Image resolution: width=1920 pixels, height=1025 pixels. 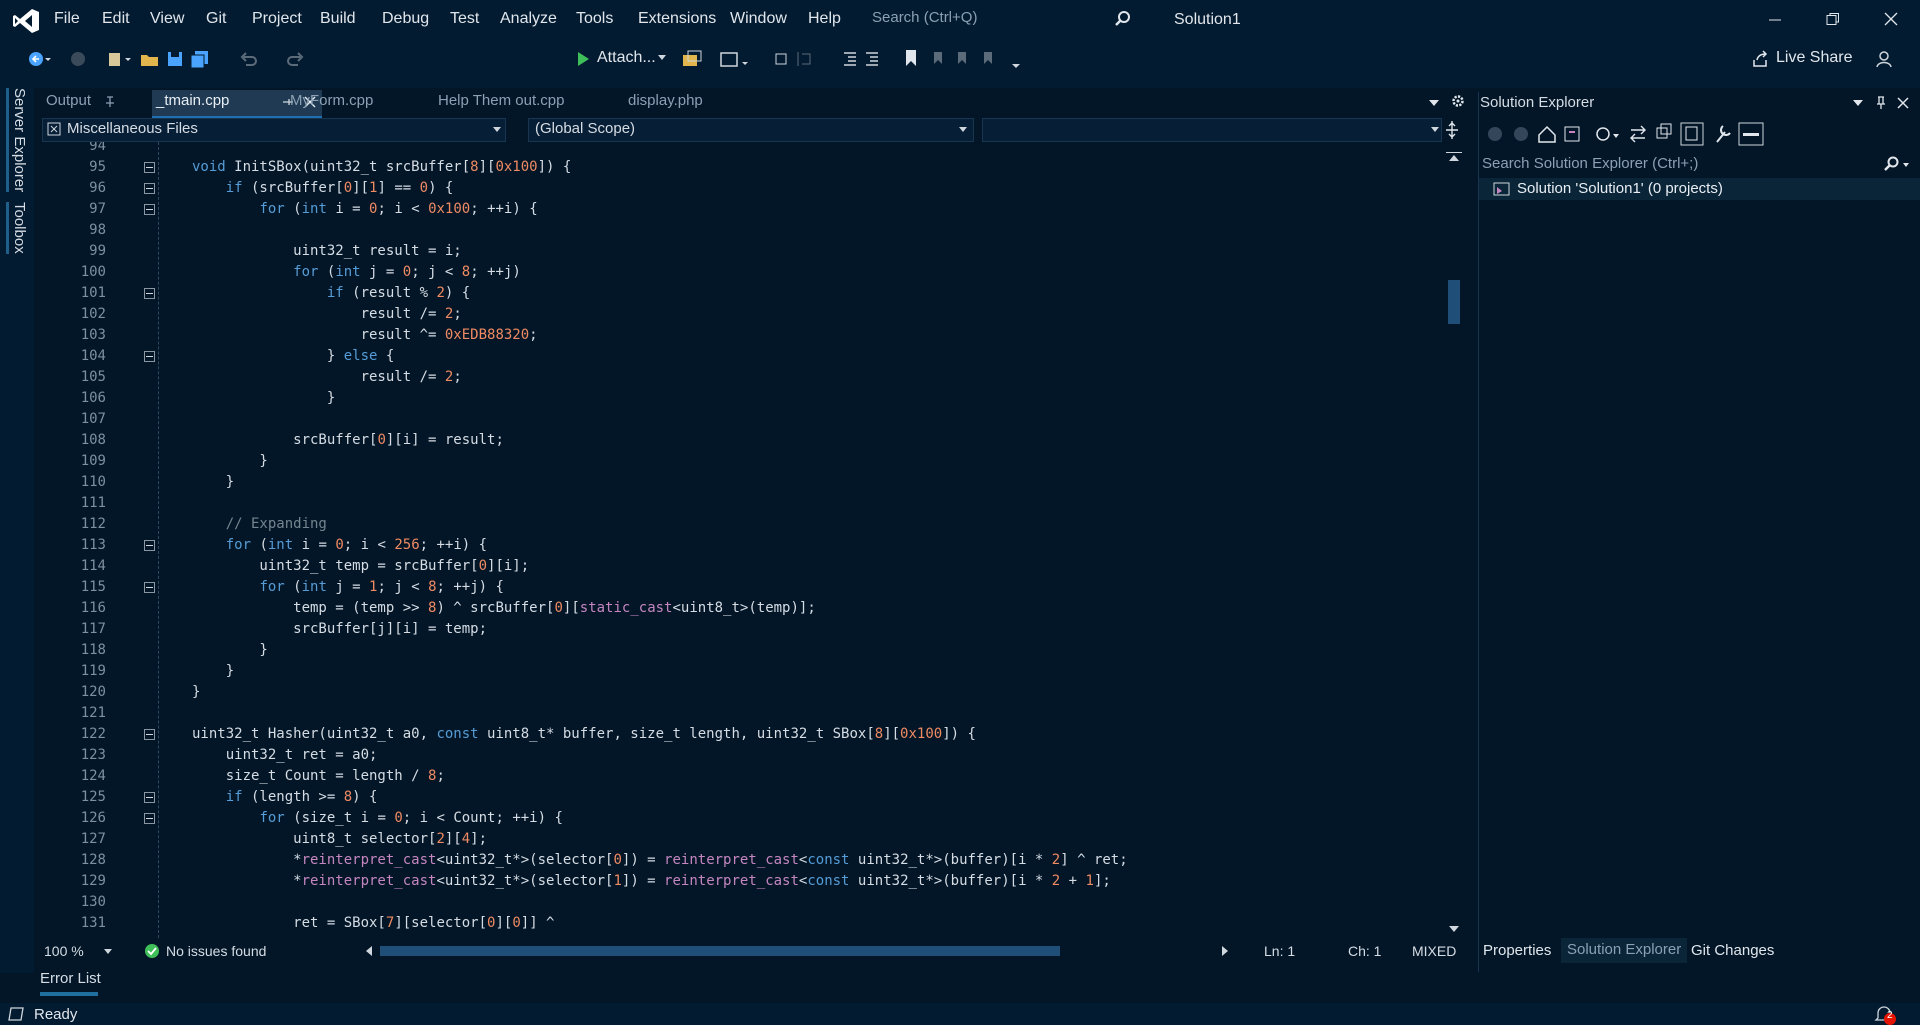 What do you see at coordinates (73, 335) in the screenshot?
I see `line-number: 103` at bounding box center [73, 335].